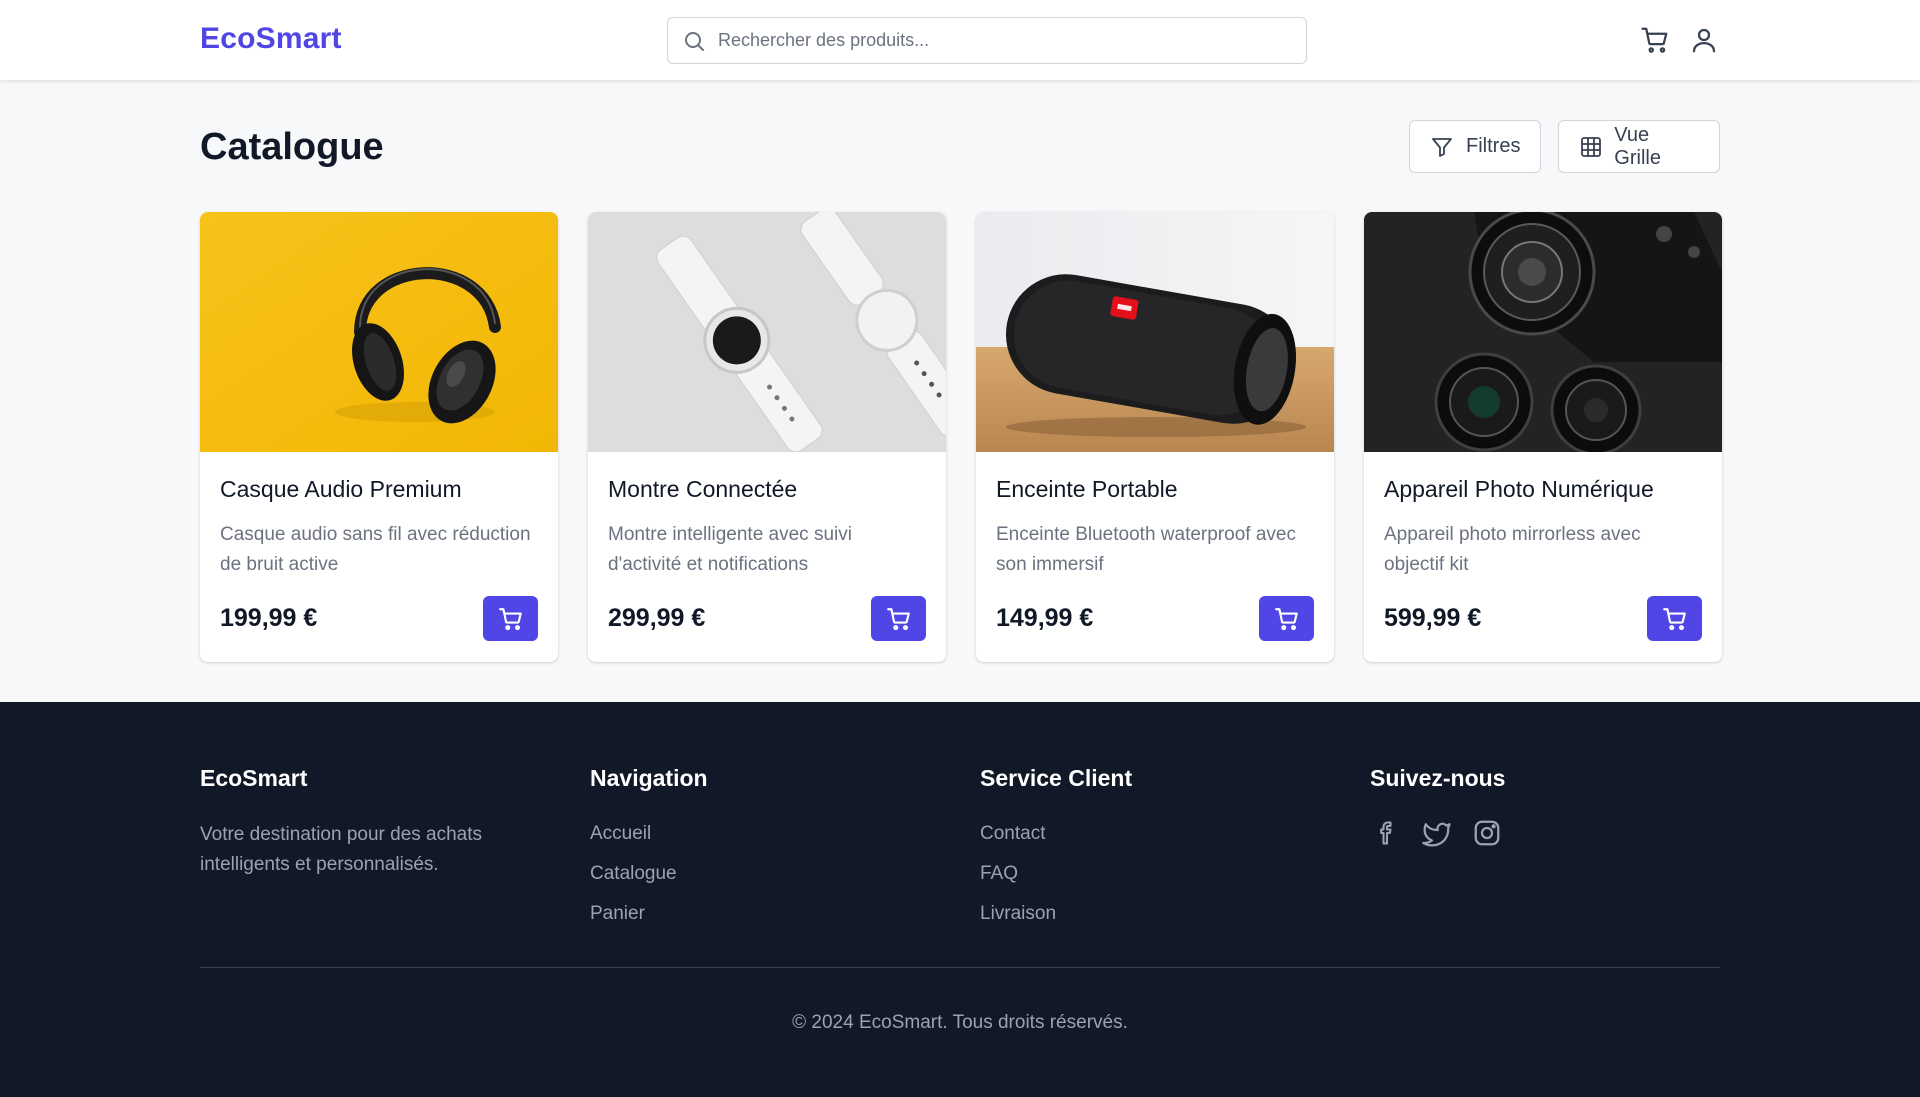 Image resolution: width=1920 pixels, height=1097 pixels. Describe the element at coordinates (1087, 489) in the screenshot. I see `product-name: Enceinte Portable` at that location.